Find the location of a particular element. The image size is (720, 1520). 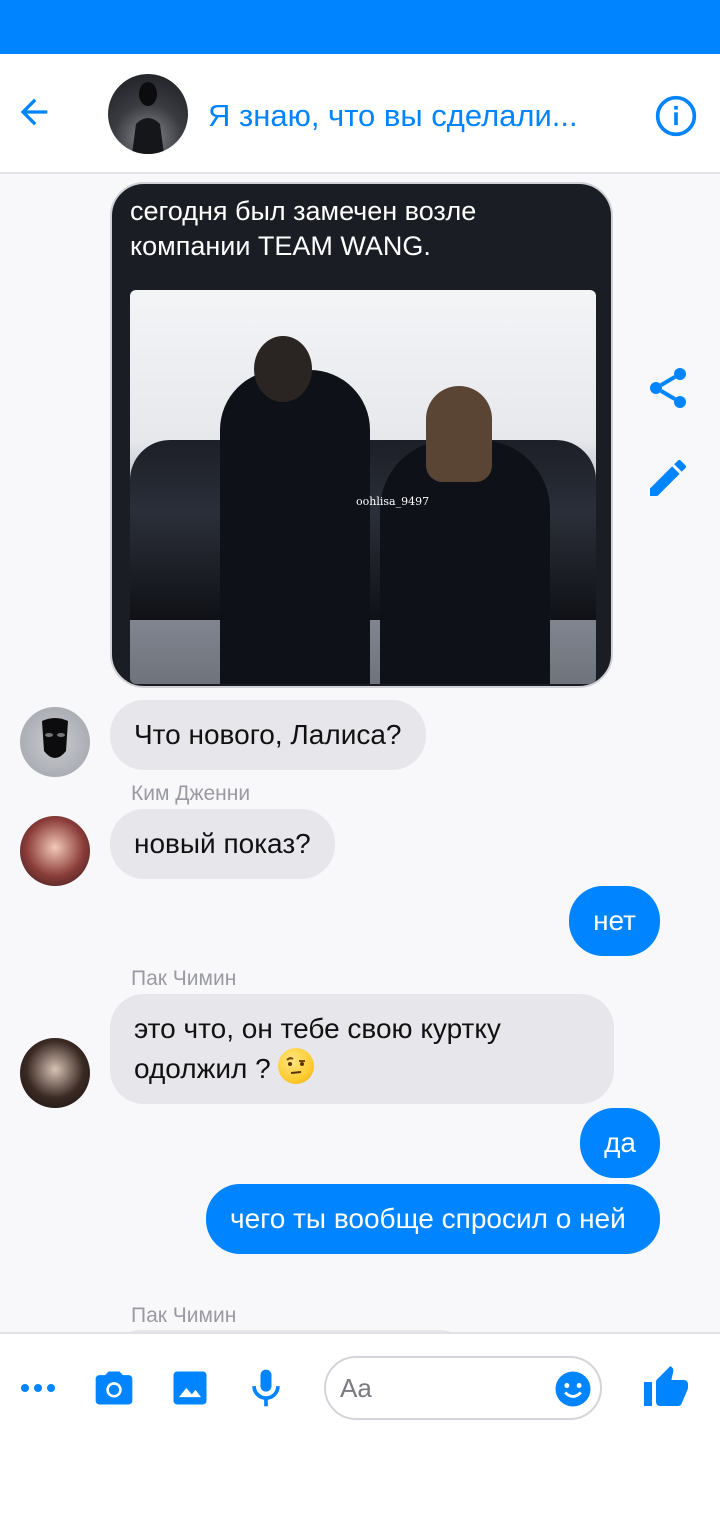

image-watermark: oohlisa_9497 is located at coordinates (393, 501).